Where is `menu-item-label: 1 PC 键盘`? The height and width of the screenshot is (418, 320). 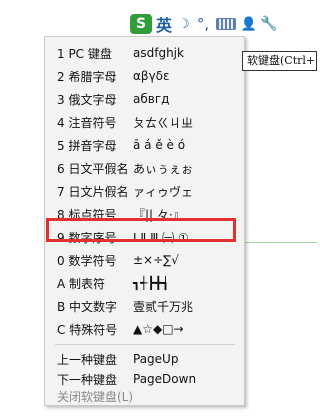 menu-item-label: 1 PC 键盘 is located at coordinates (84, 53).